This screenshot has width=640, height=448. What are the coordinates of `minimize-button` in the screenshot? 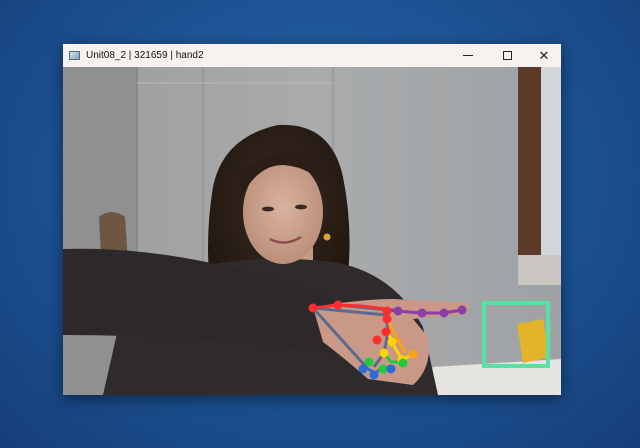 It's located at (468, 55).